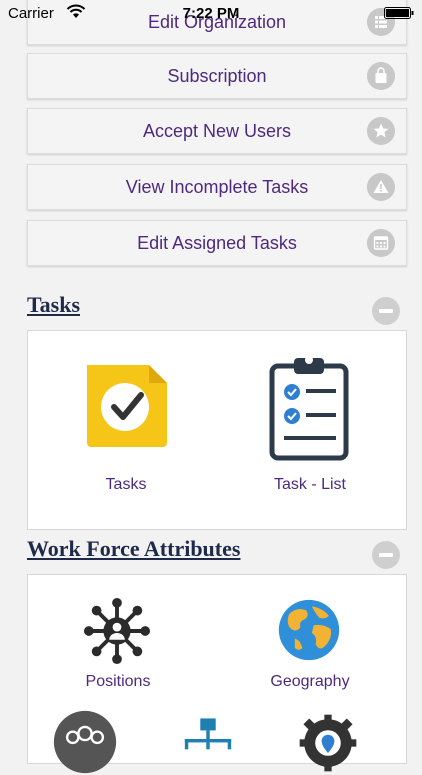  I want to click on task-check-icon, so click(127, 406).